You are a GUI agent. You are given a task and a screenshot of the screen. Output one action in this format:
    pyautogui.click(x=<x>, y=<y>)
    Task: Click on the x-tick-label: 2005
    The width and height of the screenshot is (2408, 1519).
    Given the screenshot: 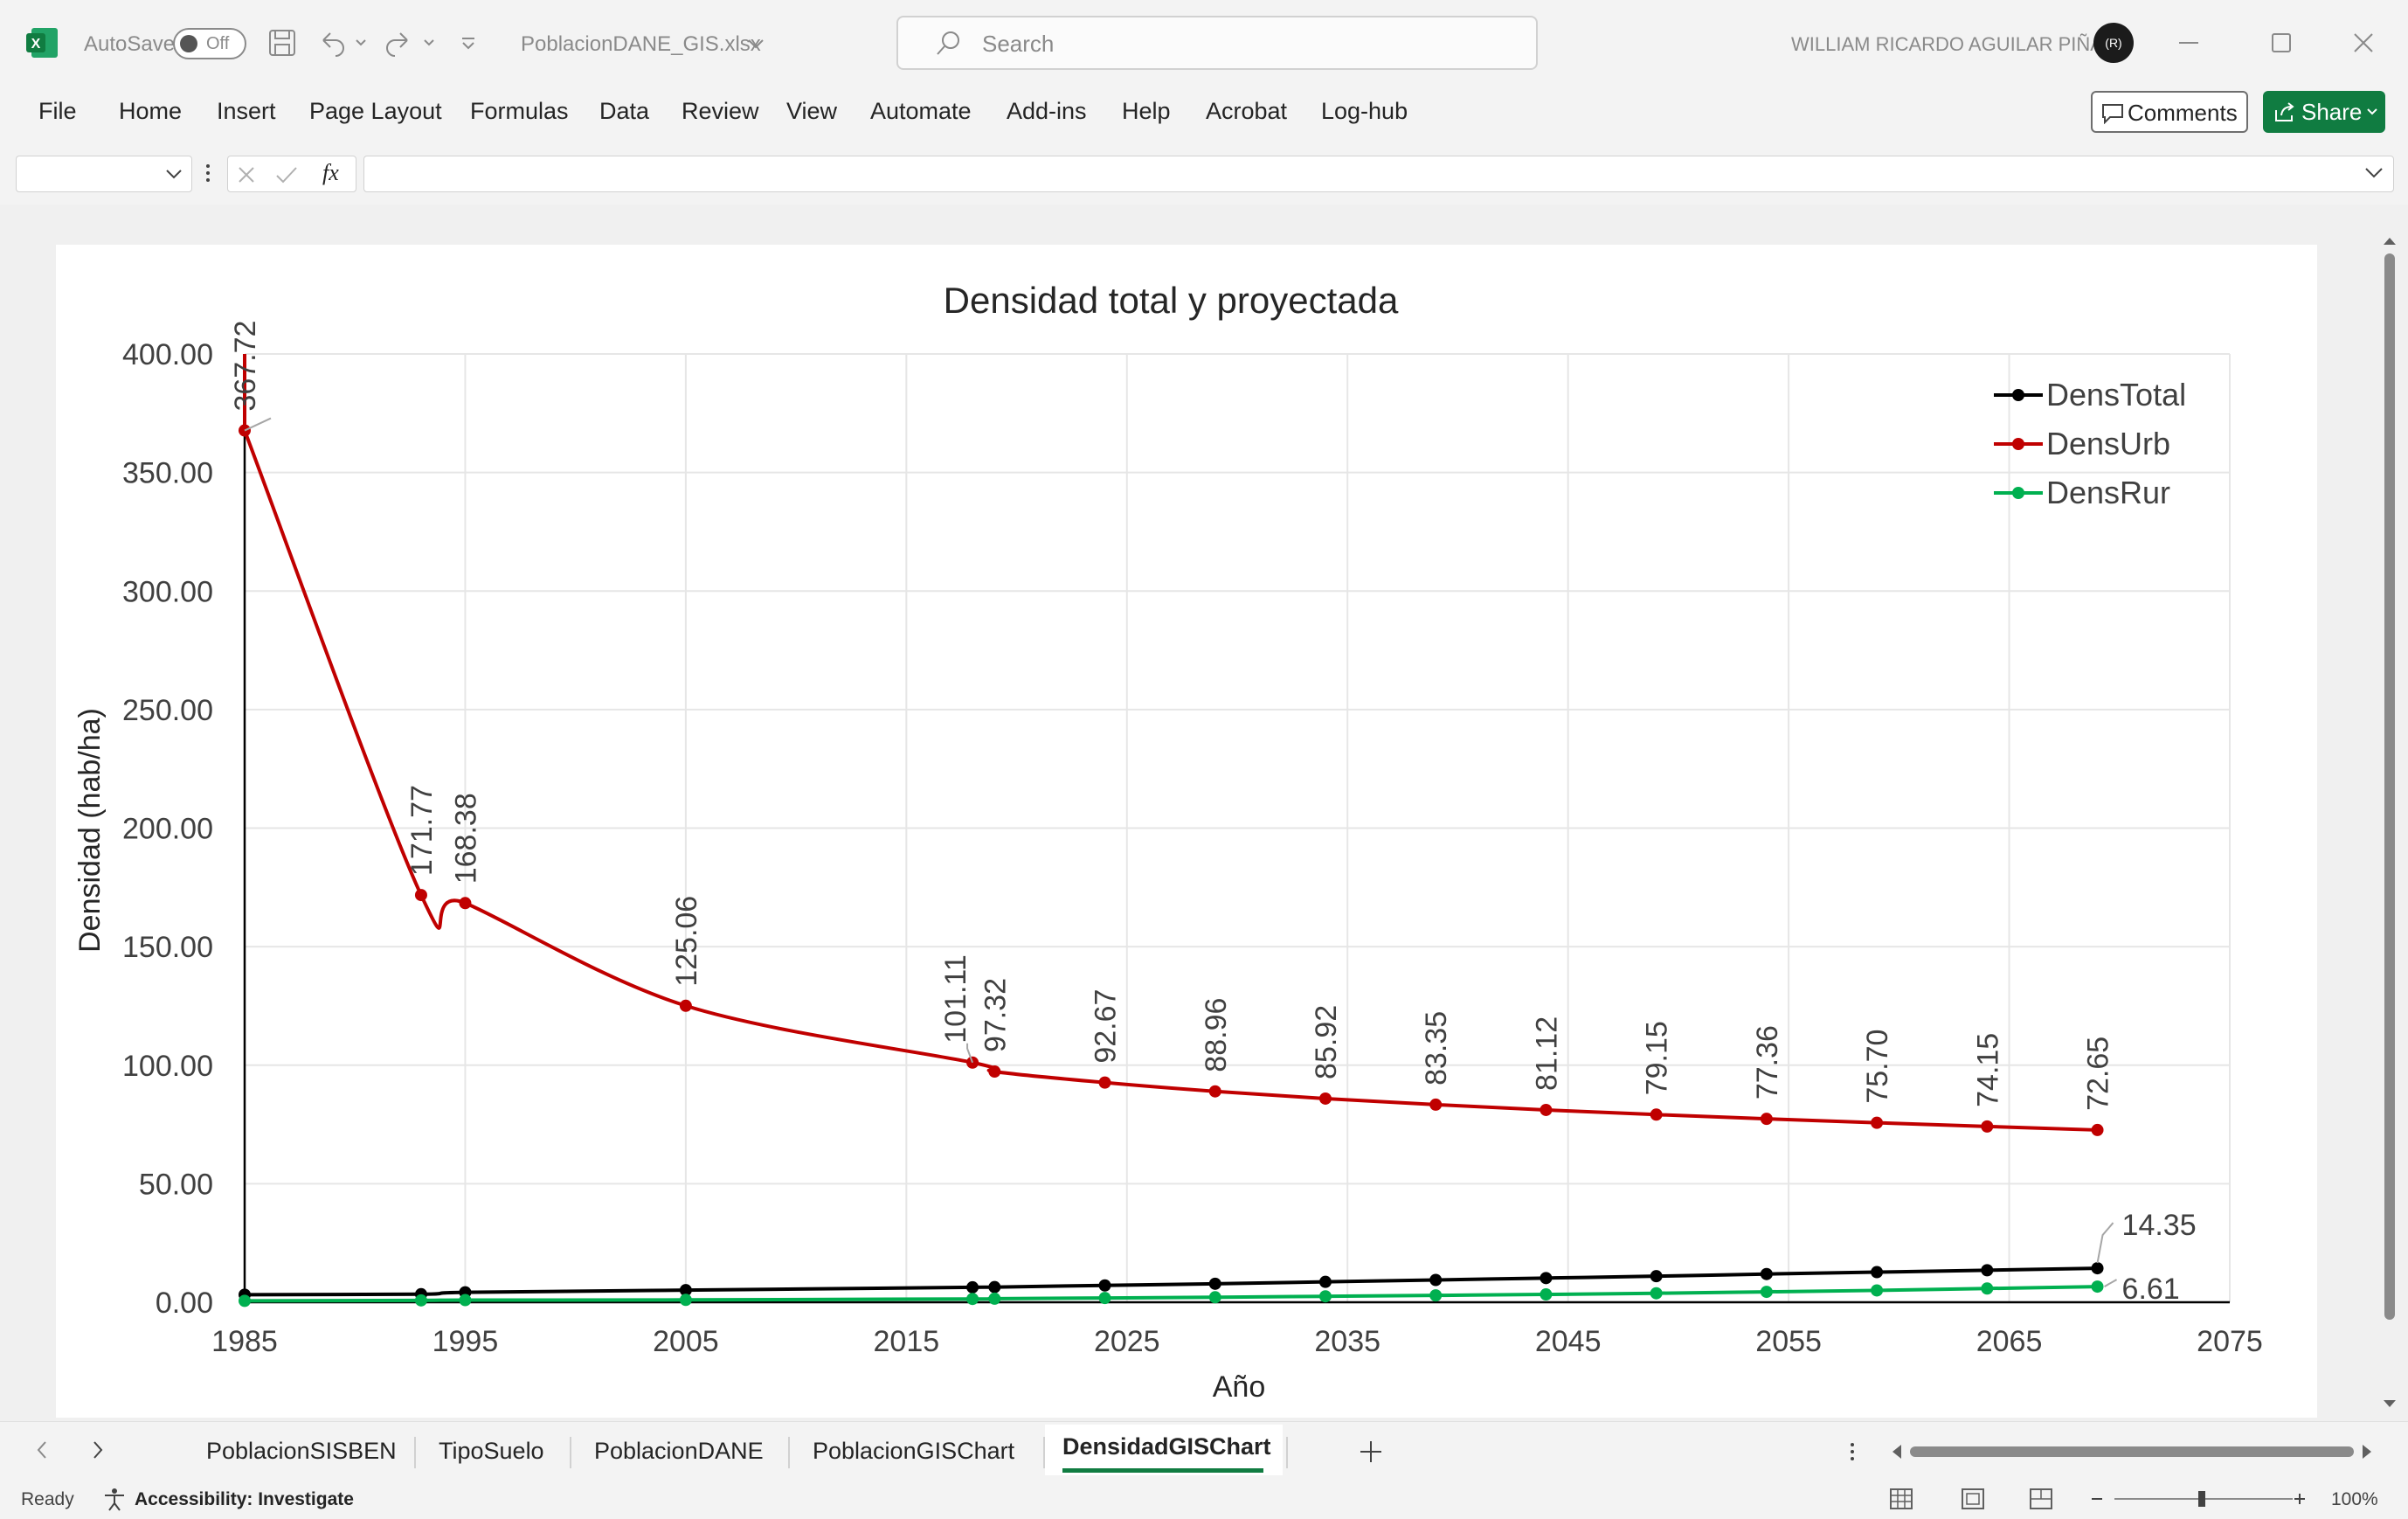 What is the action you would take?
    pyautogui.click(x=686, y=1341)
    